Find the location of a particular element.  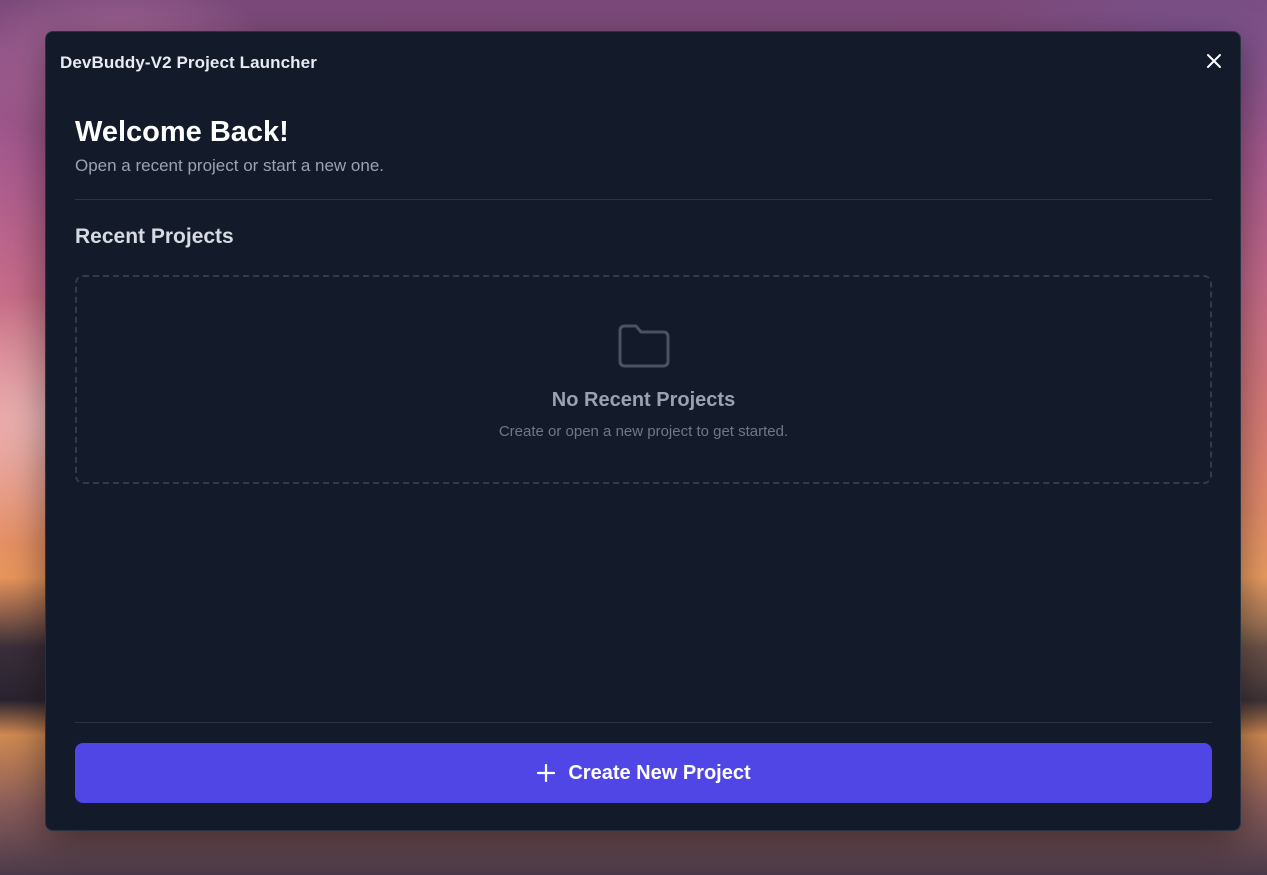

create-new-project-label: Create New Project is located at coordinates (659, 772).